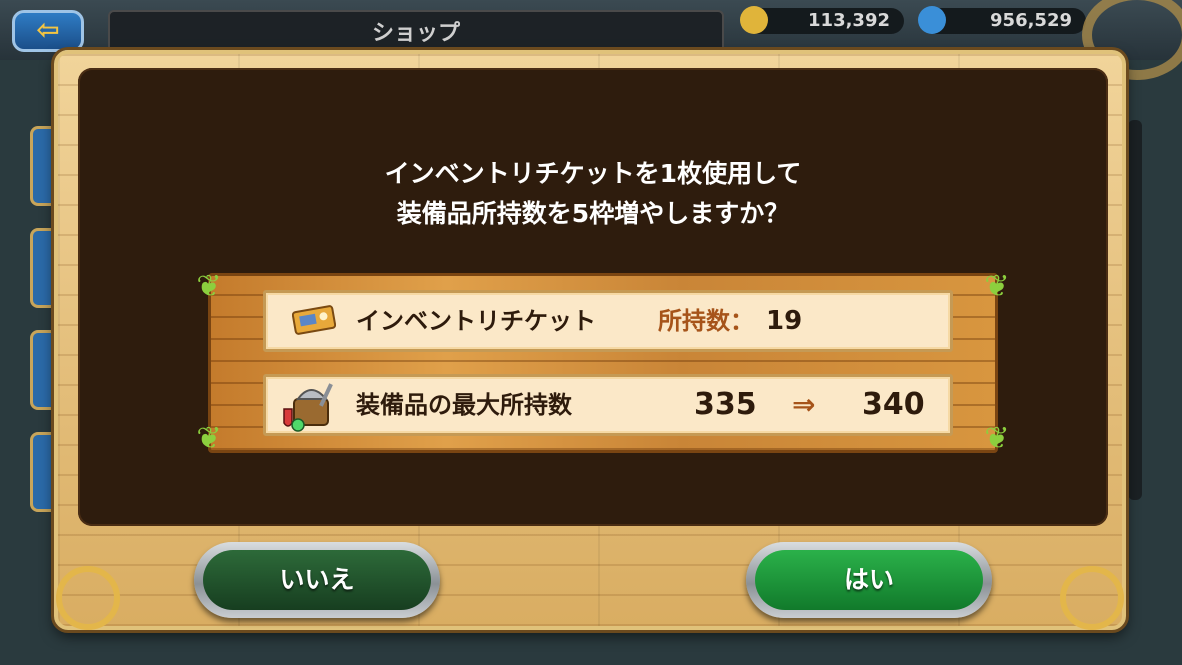 The width and height of the screenshot is (1182, 665). What do you see at coordinates (932, 20) in the screenshot?
I see `blue-gem-icon` at bounding box center [932, 20].